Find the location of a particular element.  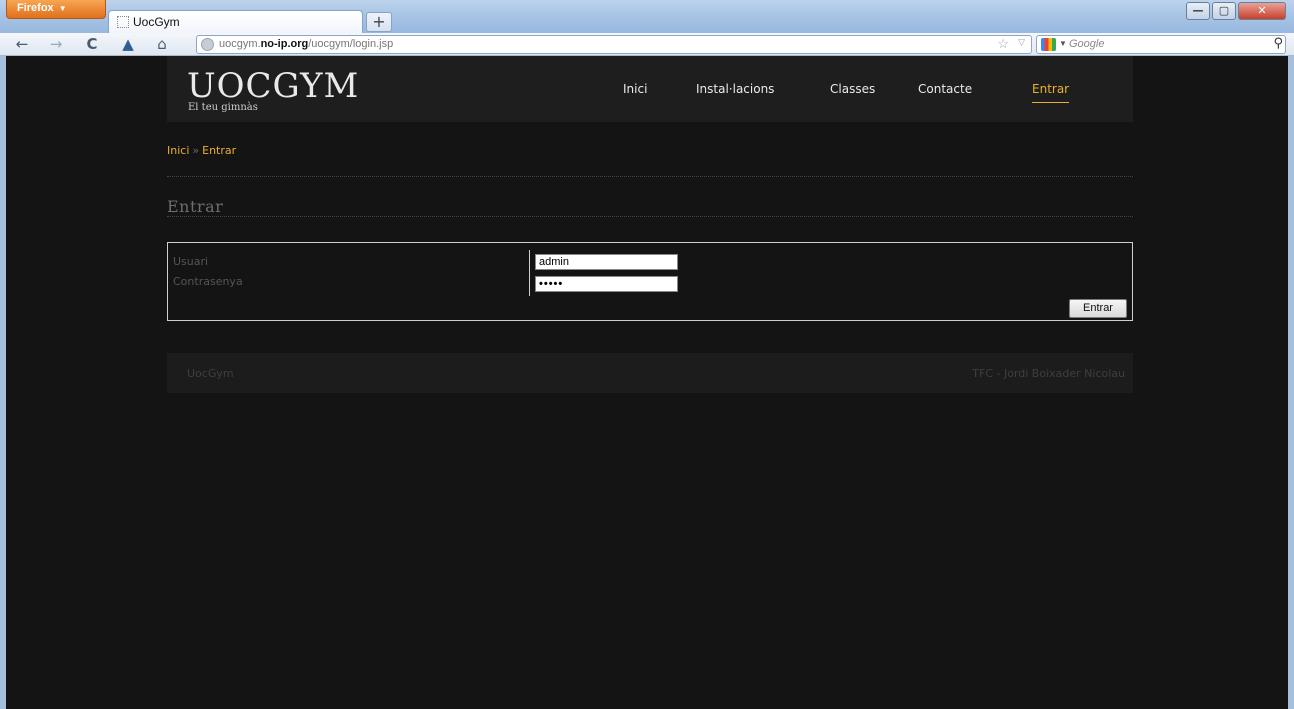

minimize-button: — is located at coordinates (1198, 11).